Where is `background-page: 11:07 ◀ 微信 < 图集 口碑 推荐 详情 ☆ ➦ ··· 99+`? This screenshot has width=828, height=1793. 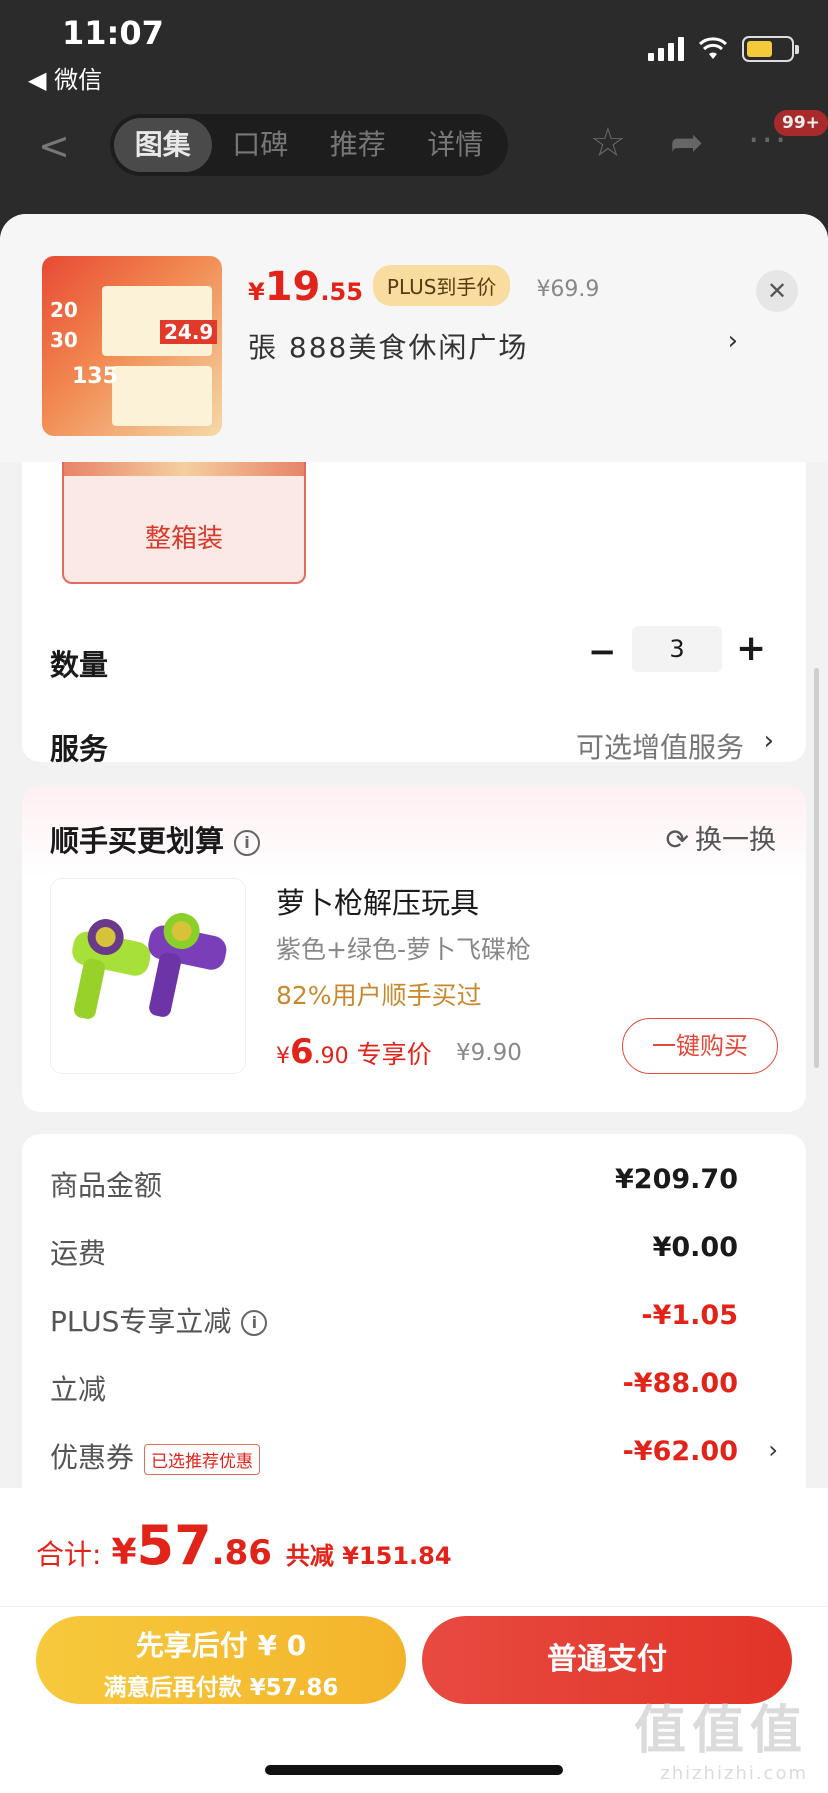
background-page: 11:07 ◀ 微信 < 图集 口碑 推荐 详情 ☆ ➦ ··· 99+ is located at coordinates (414, 120).